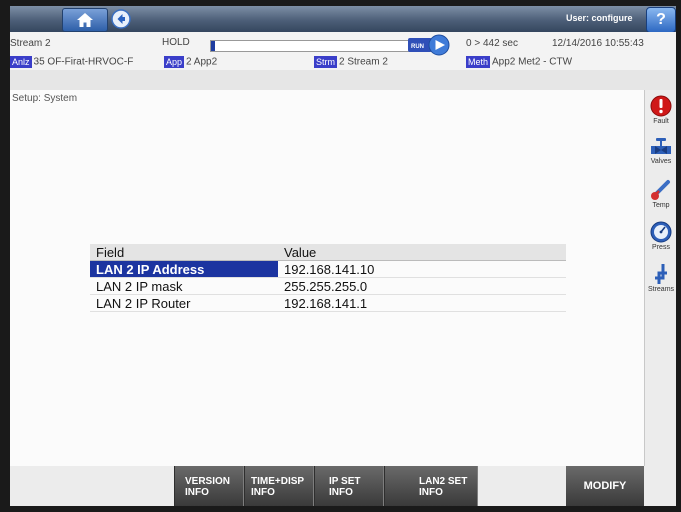 The width and height of the screenshot is (681, 512). What do you see at coordinates (422, 303) in the screenshot?
I see `value-cell: 192.168.141.1` at bounding box center [422, 303].